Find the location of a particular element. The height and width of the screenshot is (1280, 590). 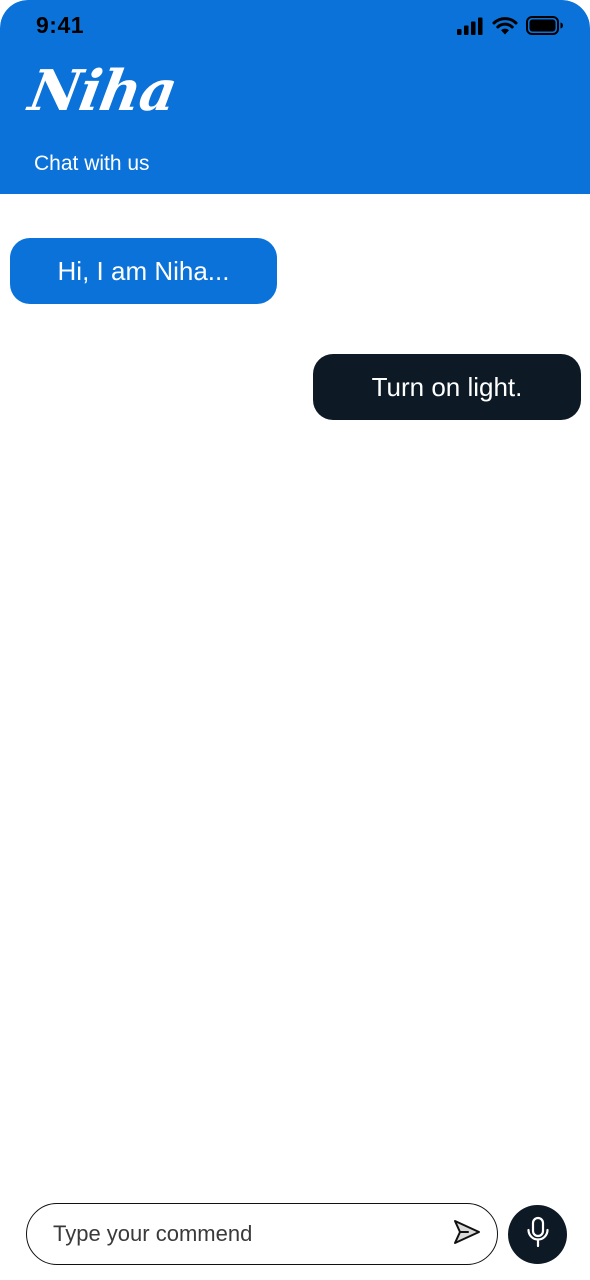

send-icon is located at coordinates (467, 1234).